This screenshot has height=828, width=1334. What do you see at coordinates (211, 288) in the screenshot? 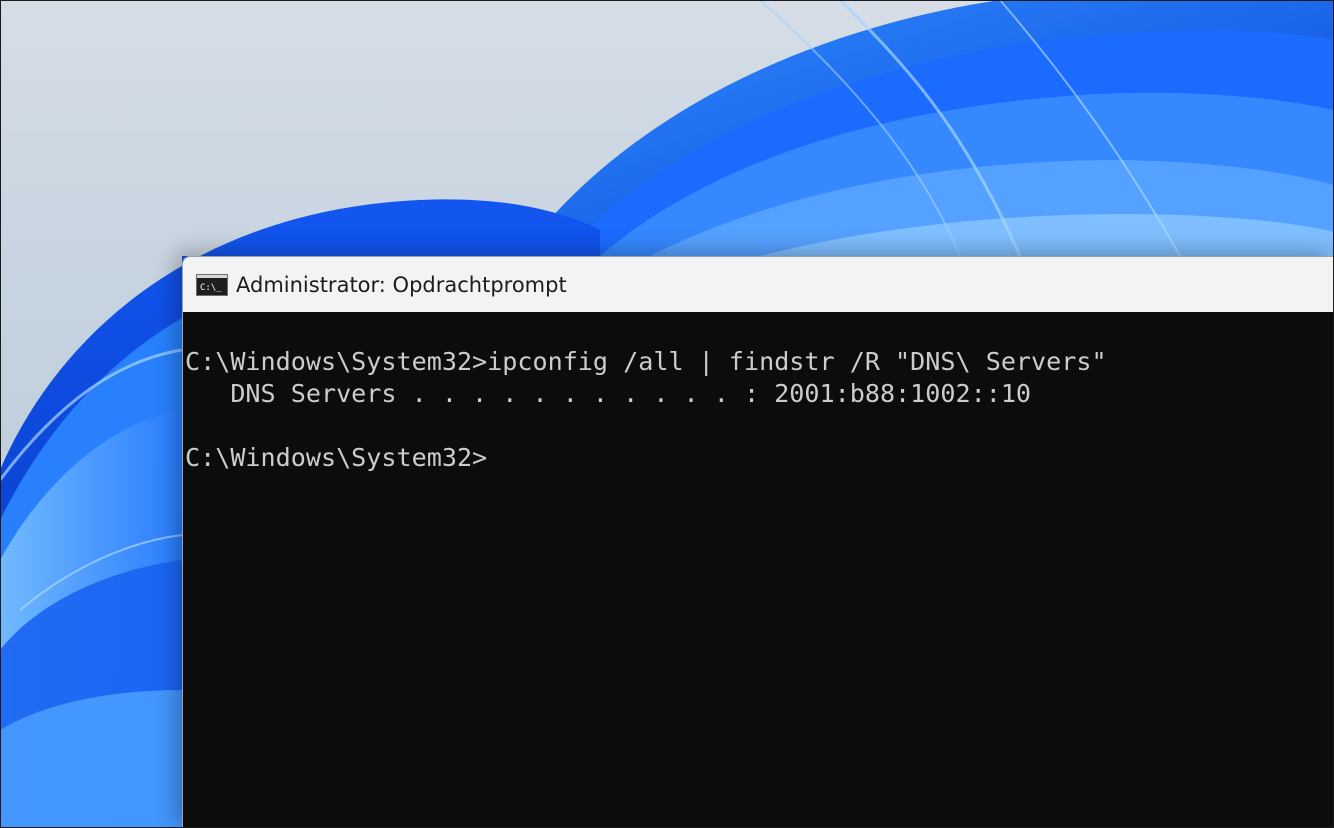
I see `svg-text: C:\_` at bounding box center [211, 288].